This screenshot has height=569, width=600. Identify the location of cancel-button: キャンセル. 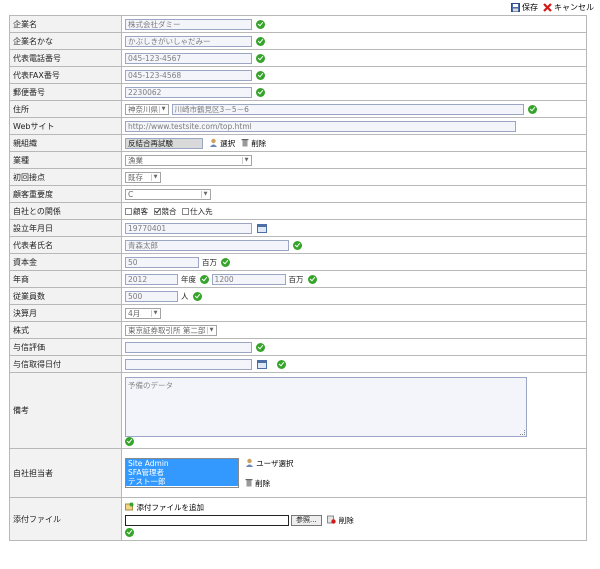
(568, 7).